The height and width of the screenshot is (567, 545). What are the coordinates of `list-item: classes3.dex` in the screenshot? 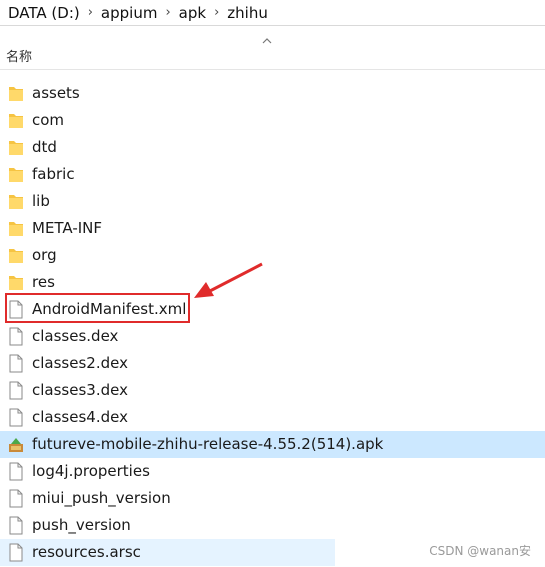 It's located at (272, 390).